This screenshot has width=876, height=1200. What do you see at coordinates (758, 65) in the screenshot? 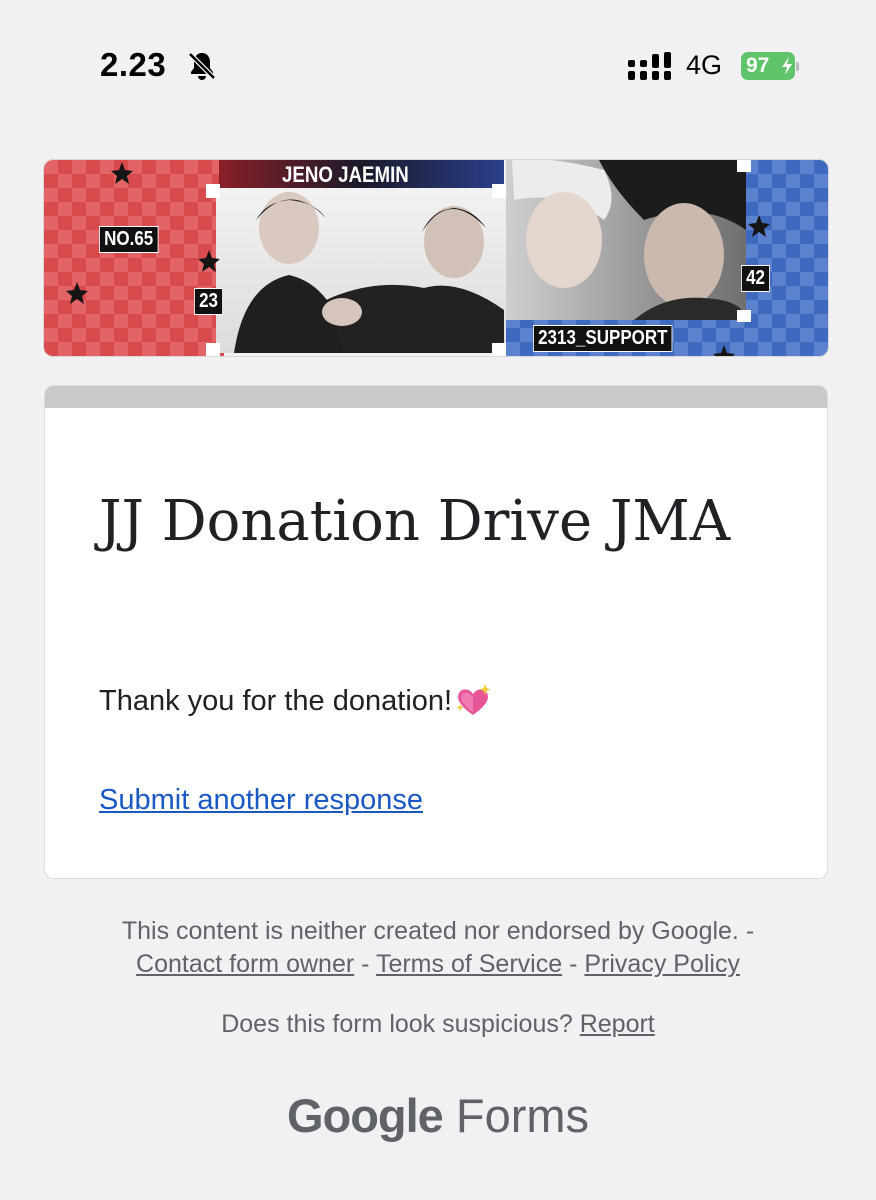
I see `battery-level: 97` at bounding box center [758, 65].